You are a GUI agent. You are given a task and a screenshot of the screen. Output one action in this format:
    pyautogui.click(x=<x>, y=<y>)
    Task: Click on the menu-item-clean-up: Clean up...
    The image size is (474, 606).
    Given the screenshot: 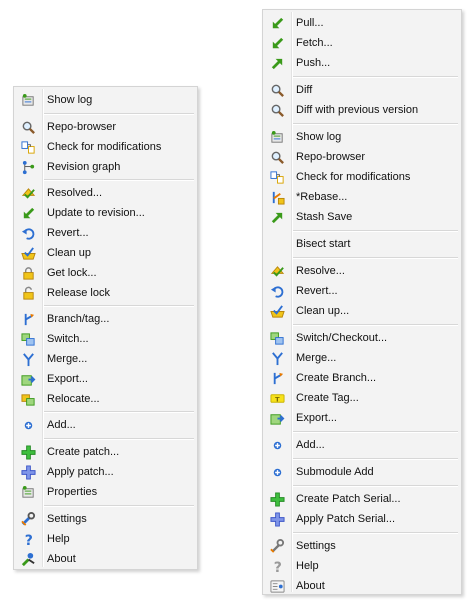 What is the action you would take?
    pyautogui.click(x=362, y=311)
    